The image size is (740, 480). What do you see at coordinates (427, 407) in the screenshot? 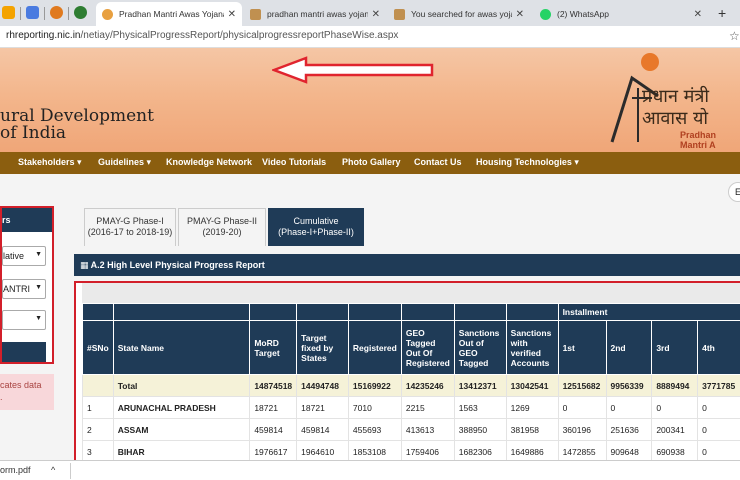
I see `cell-value: 2215` at bounding box center [427, 407].